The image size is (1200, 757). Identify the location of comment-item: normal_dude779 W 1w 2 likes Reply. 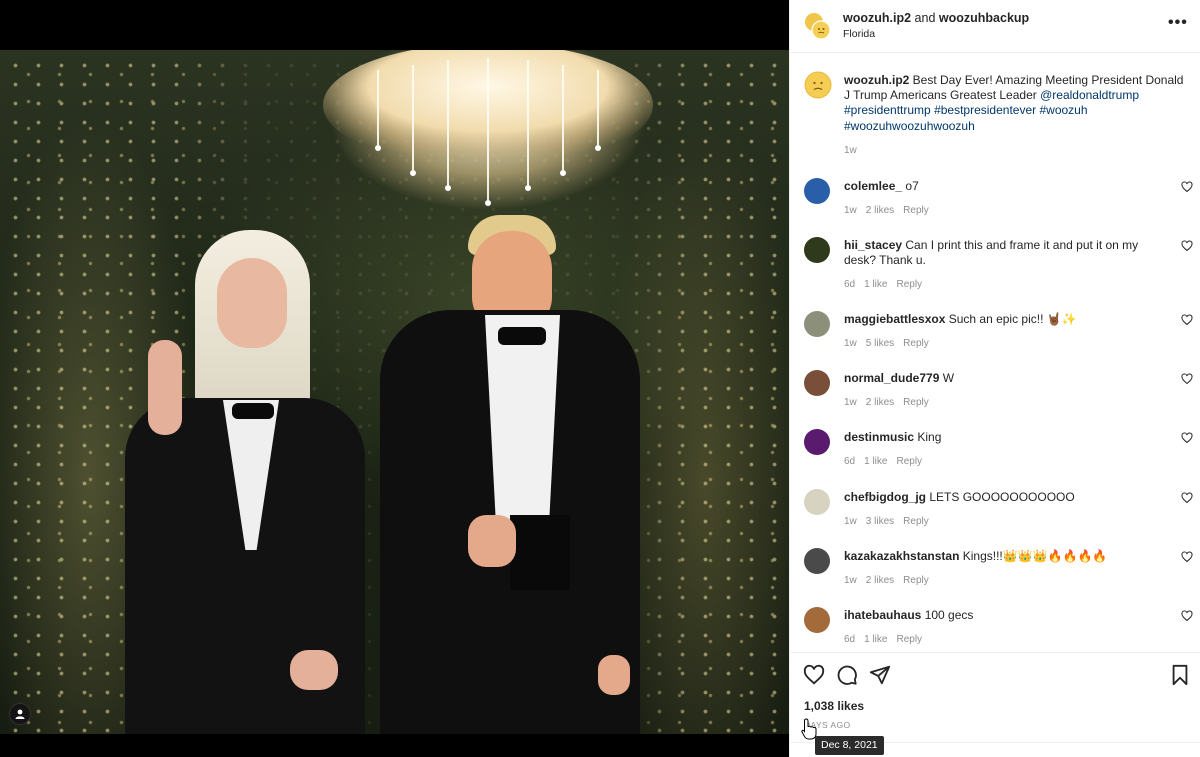
(1001, 395).